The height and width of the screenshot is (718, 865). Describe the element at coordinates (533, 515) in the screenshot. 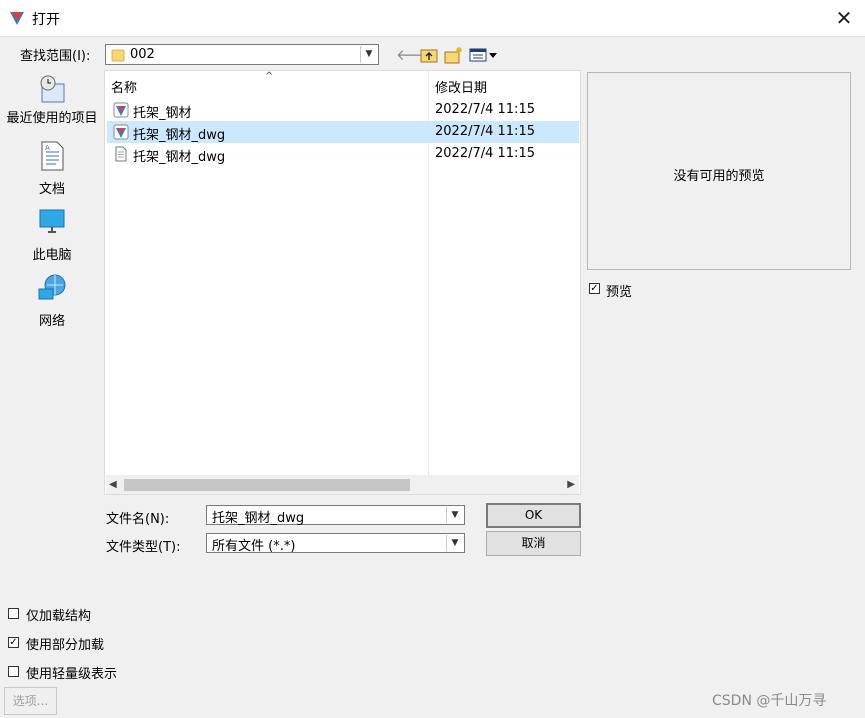

I see `ok-button: OK` at that location.